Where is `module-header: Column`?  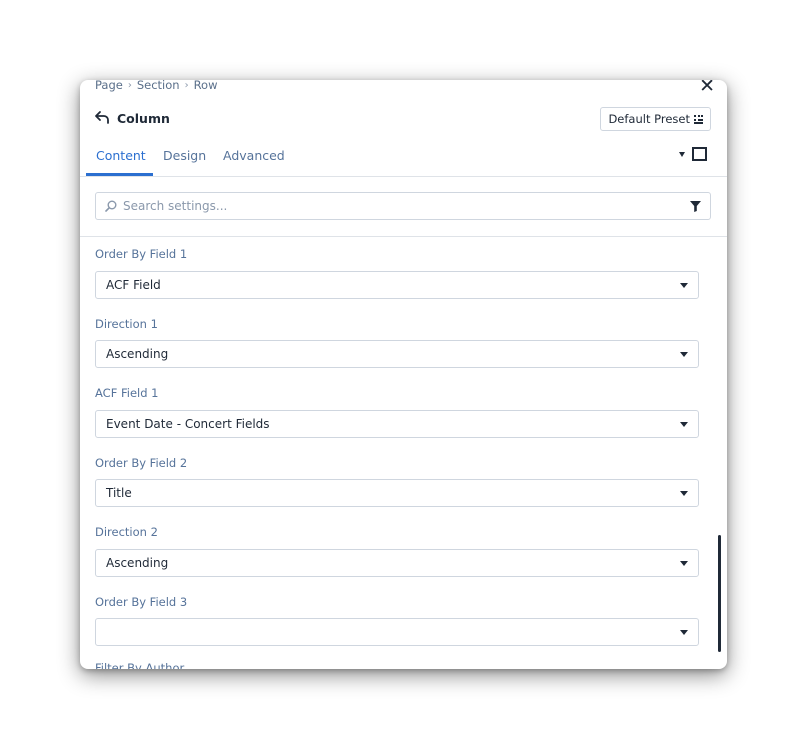 module-header: Column is located at coordinates (132, 118).